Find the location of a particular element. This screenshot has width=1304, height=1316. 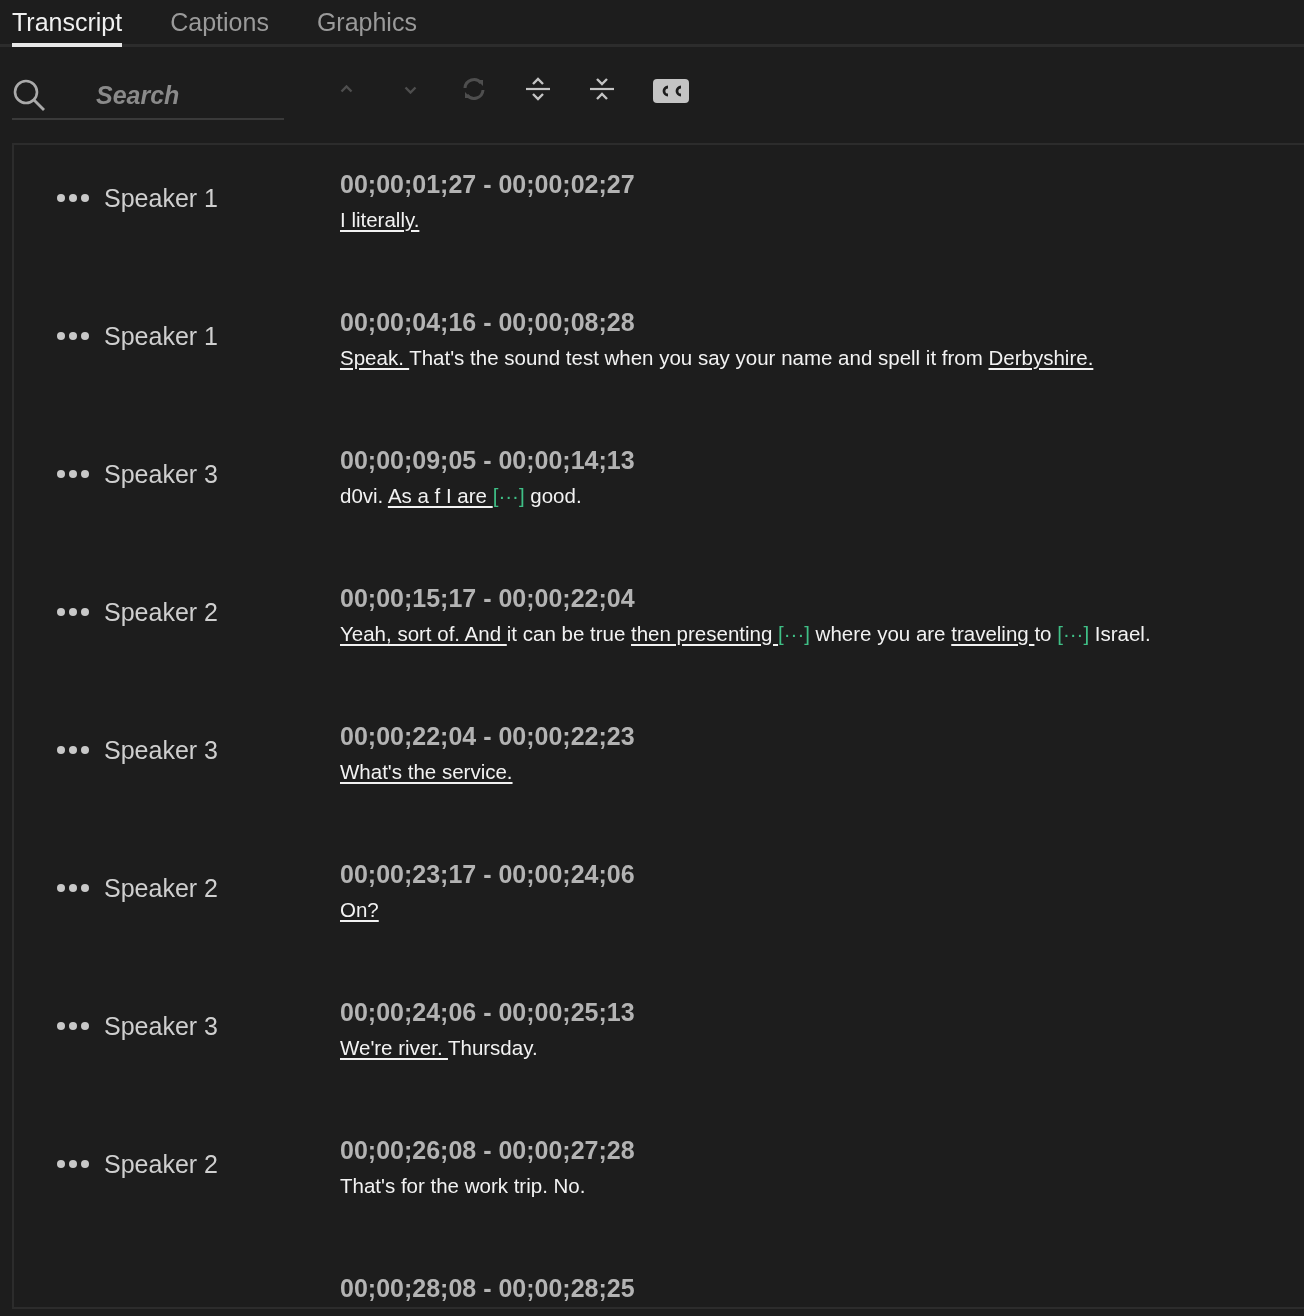

transcript-phrase: d0vi. is located at coordinates (362, 495).